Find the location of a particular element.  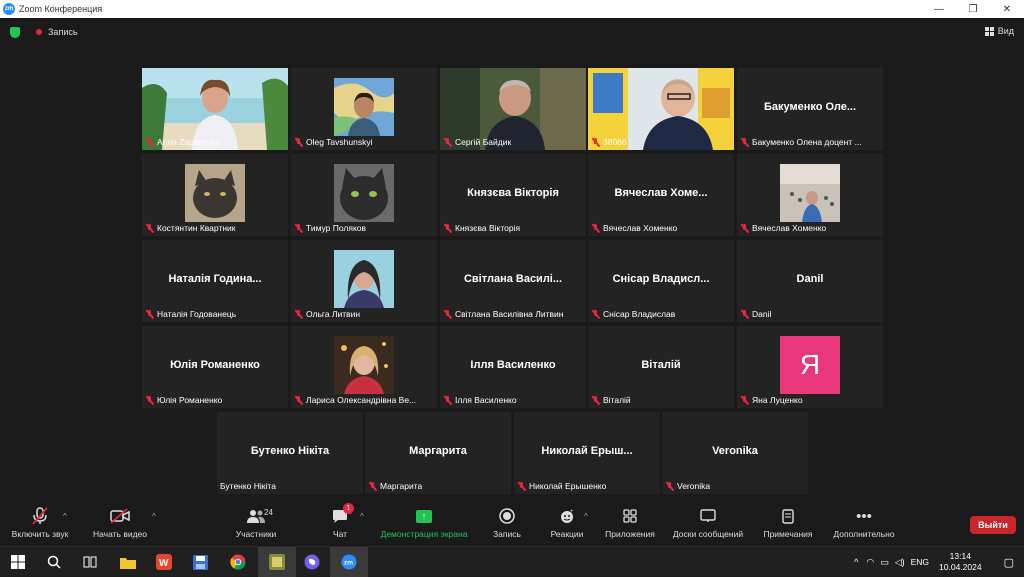

participant-name-label: Ілля Василенко is located at coordinates (480, 400).